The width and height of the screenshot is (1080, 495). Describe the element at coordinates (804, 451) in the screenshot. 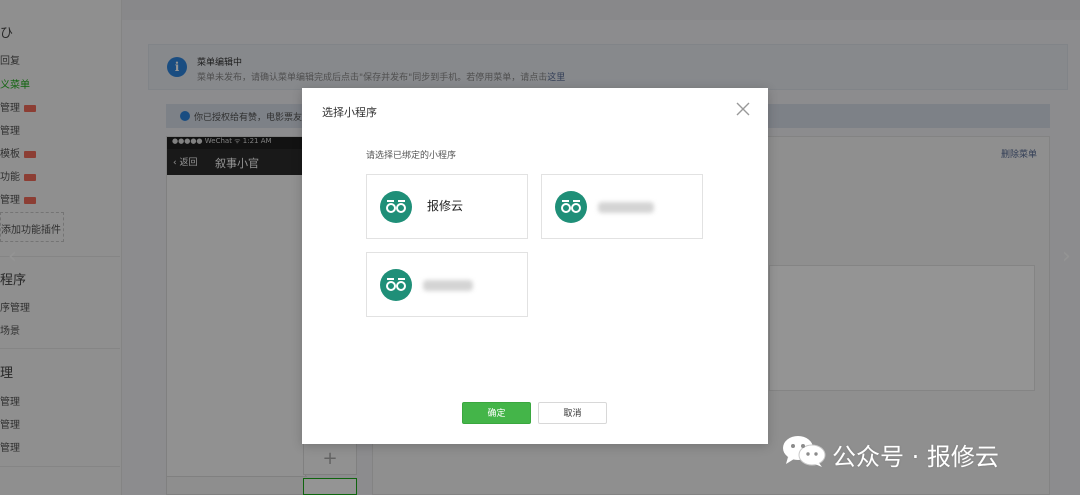

I see `wechat-logo-icon` at that location.